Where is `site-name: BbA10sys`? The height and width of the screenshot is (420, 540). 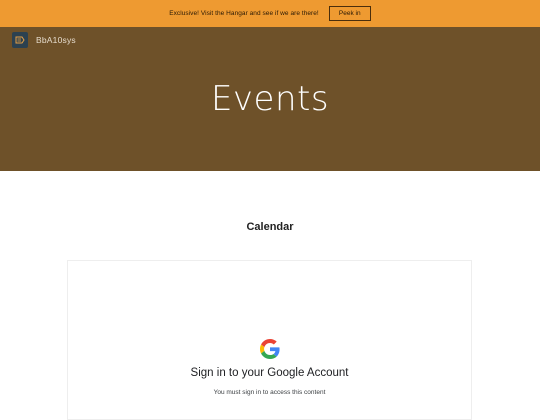
site-name: BbA10sys is located at coordinates (56, 40).